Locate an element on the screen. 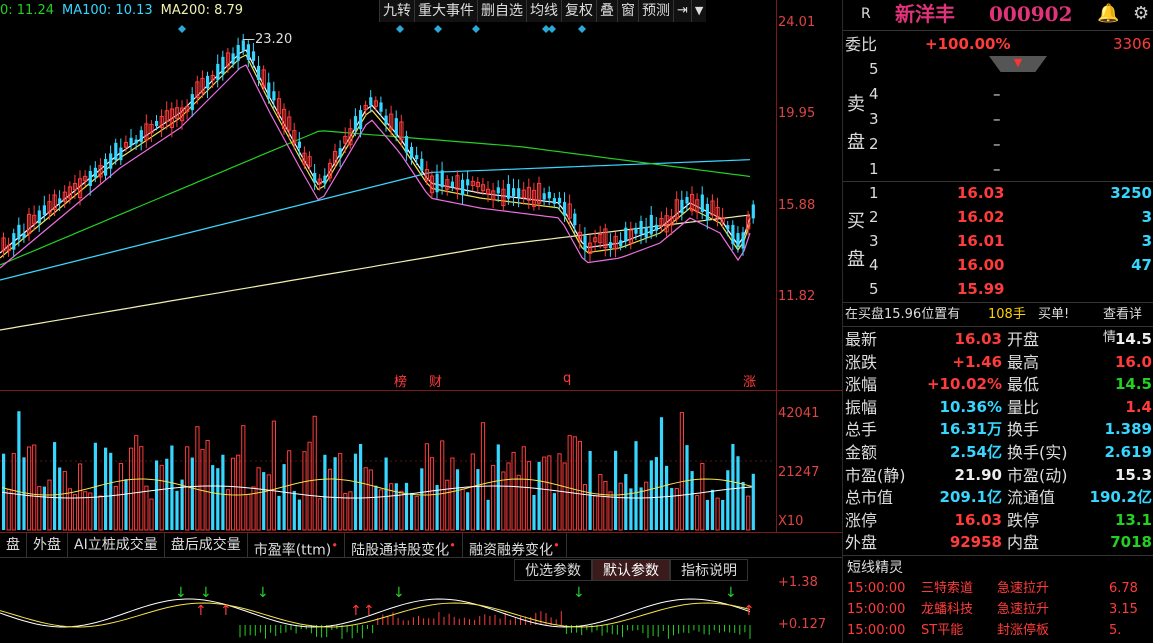 This screenshot has width=1153, height=643. toolbar-jiuzhuan-button: 九转 is located at coordinates (396, 11).